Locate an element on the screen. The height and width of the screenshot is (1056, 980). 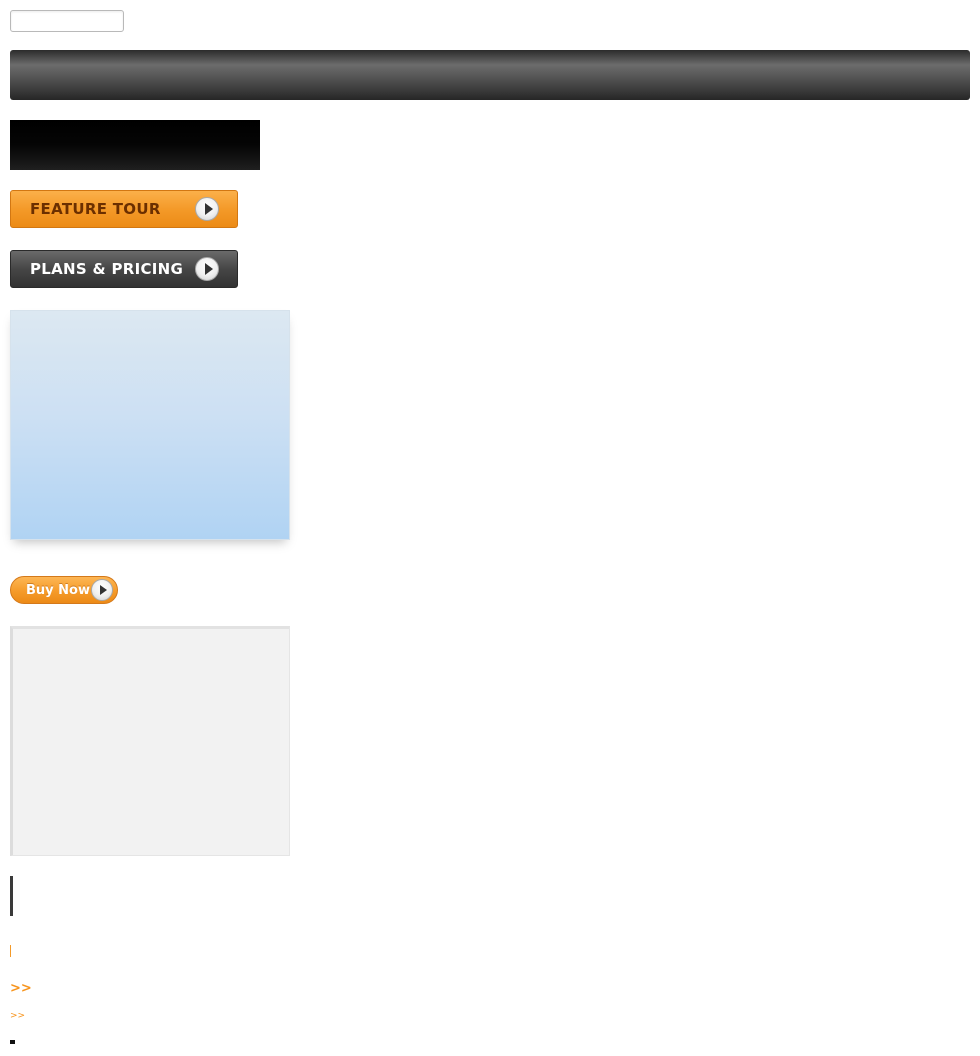
dark-vertical-divider is located at coordinates (11, 896).